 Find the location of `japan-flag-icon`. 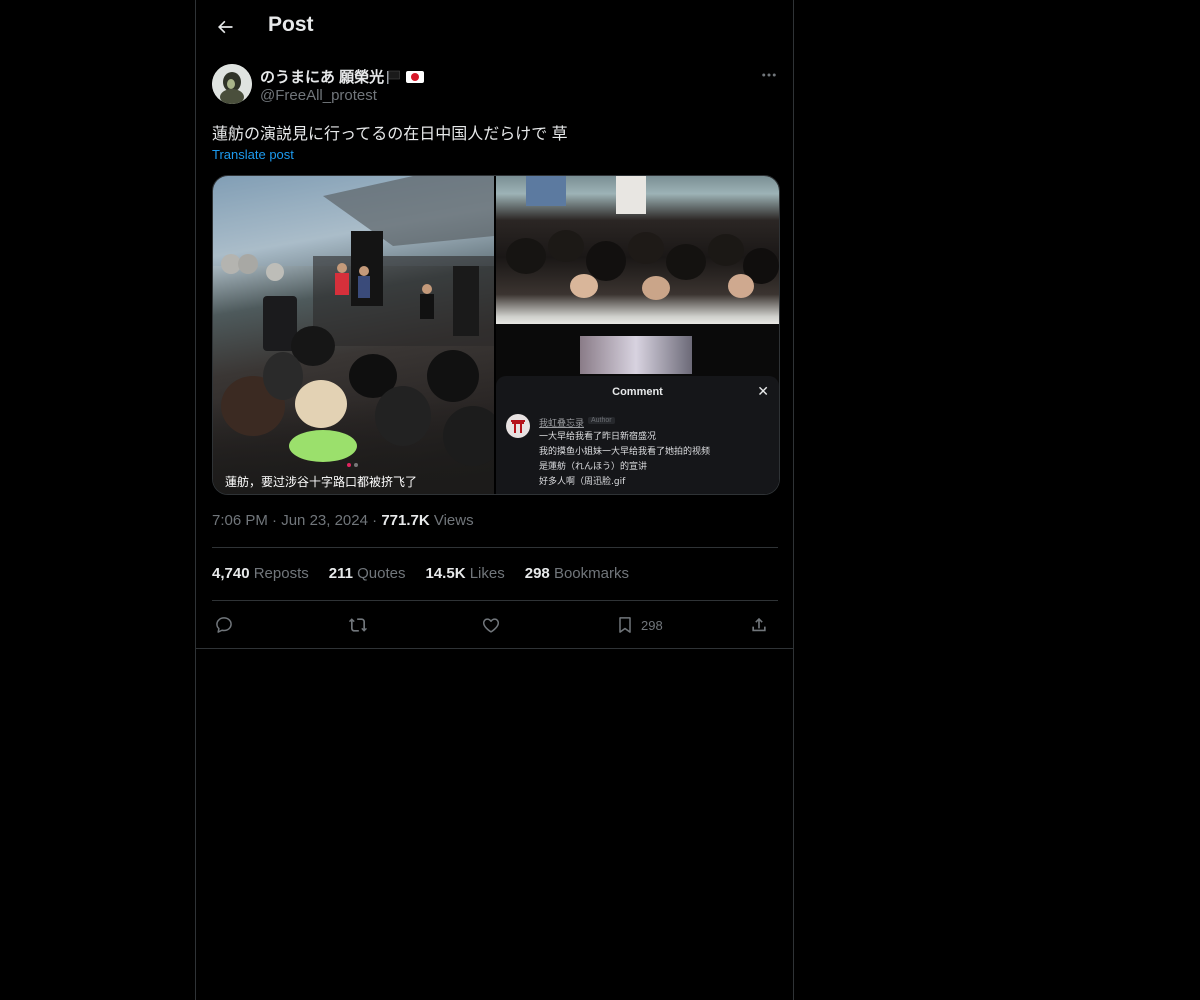

japan-flag-icon is located at coordinates (415, 76).